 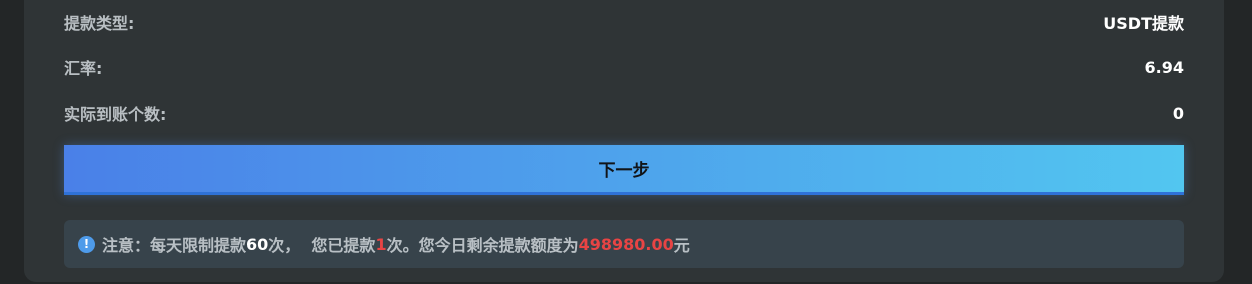 I want to click on exchange-rate-value: 6.94, so click(x=1164, y=67).